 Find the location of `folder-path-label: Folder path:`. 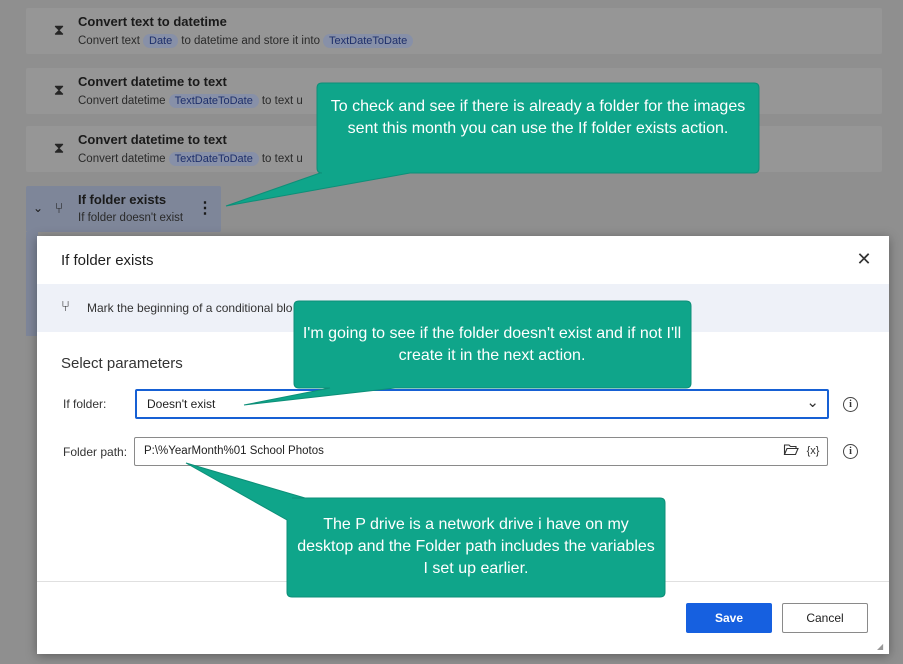

folder-path-label: Folder path: is located at coordinates (95, 452).